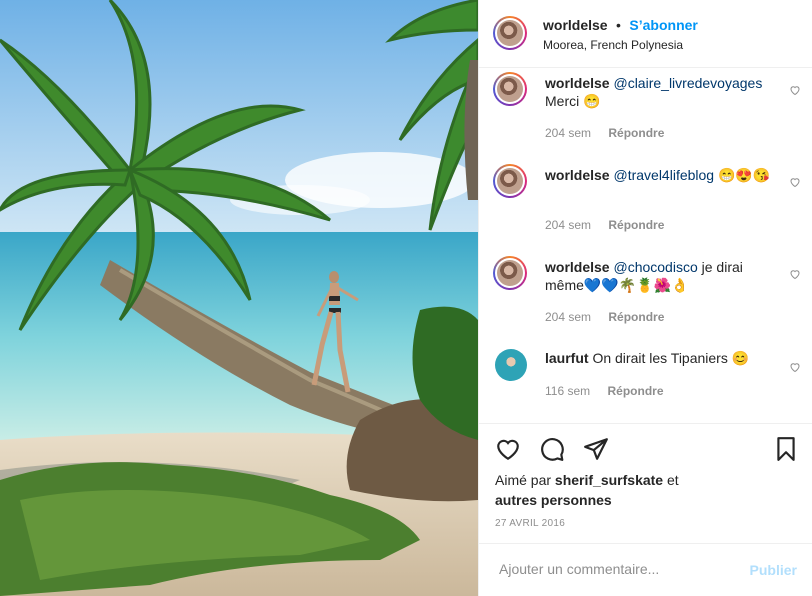  What do you see at coordinates (663, 25) in the screenshot?
I see `follow-button: S’abonner` at bounding box center [663, 25].